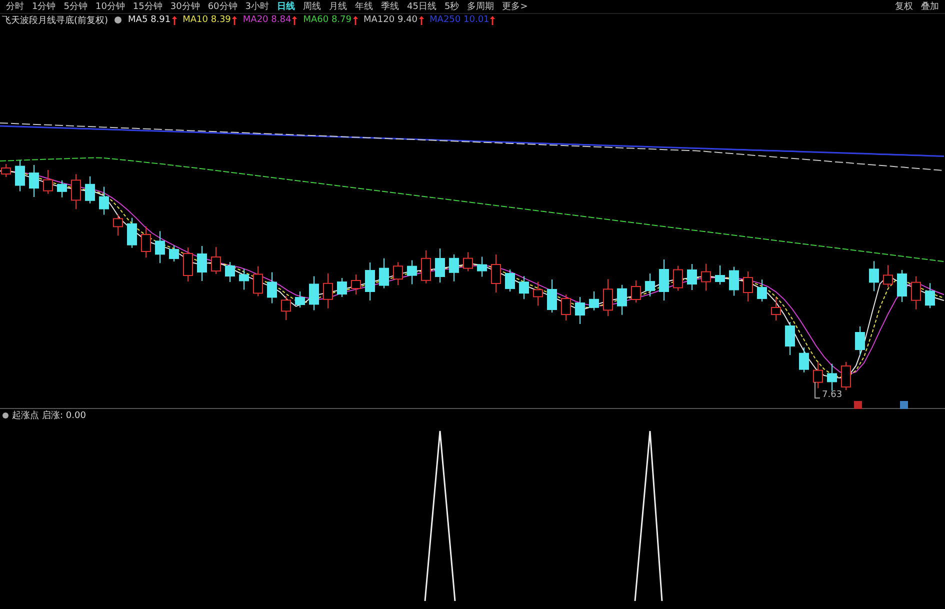 This screenshot has height=609, width=945. I want to click on period-tab: 15分钟, so click(147, 6).